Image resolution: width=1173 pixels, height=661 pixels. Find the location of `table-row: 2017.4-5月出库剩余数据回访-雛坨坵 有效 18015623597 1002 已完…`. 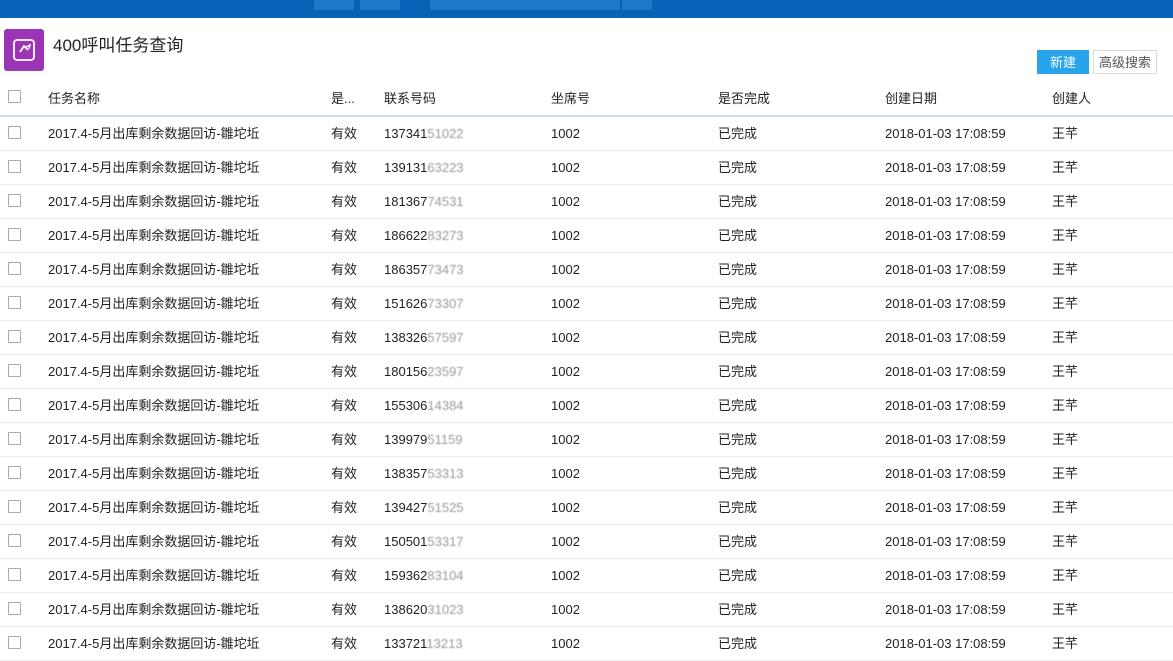

table-row: 2017.4-5月出库剩余数据回访-雛坨坵 有效 18015623597 1002 已完… is located at coordinates (586, 372).